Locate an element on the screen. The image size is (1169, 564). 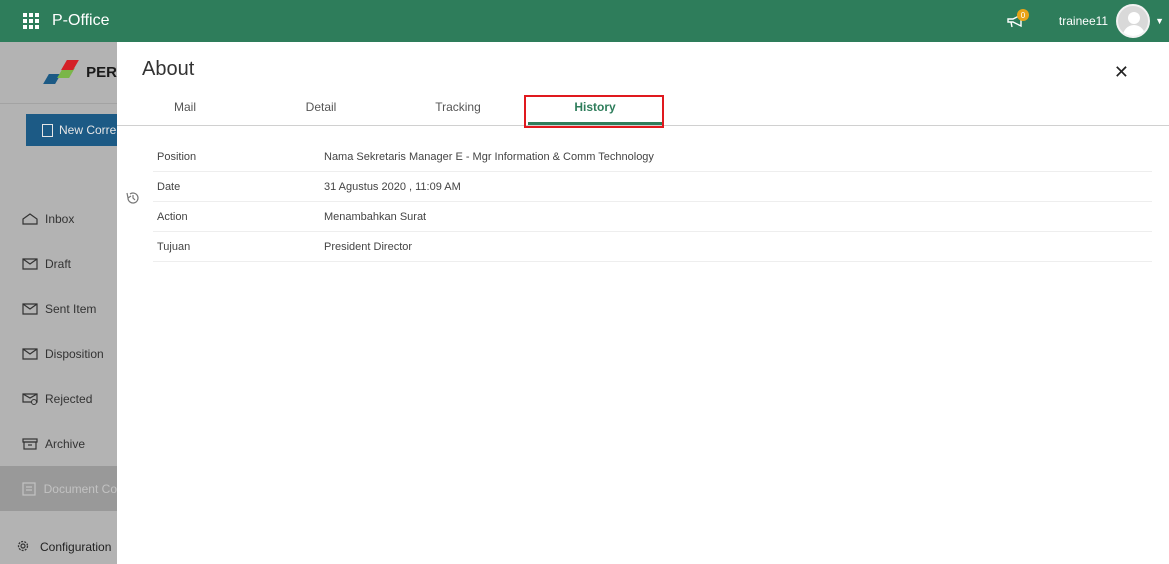
notification-button: 0 is located at coordinates (1016, 21).